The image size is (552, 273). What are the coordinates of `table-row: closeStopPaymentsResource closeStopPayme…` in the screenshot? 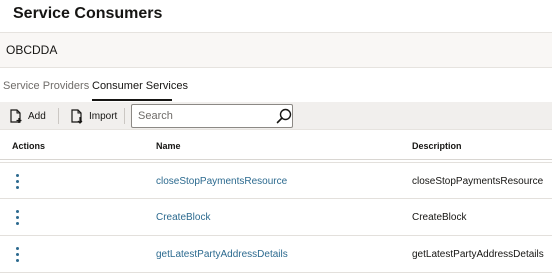 It's located at (276, 180).